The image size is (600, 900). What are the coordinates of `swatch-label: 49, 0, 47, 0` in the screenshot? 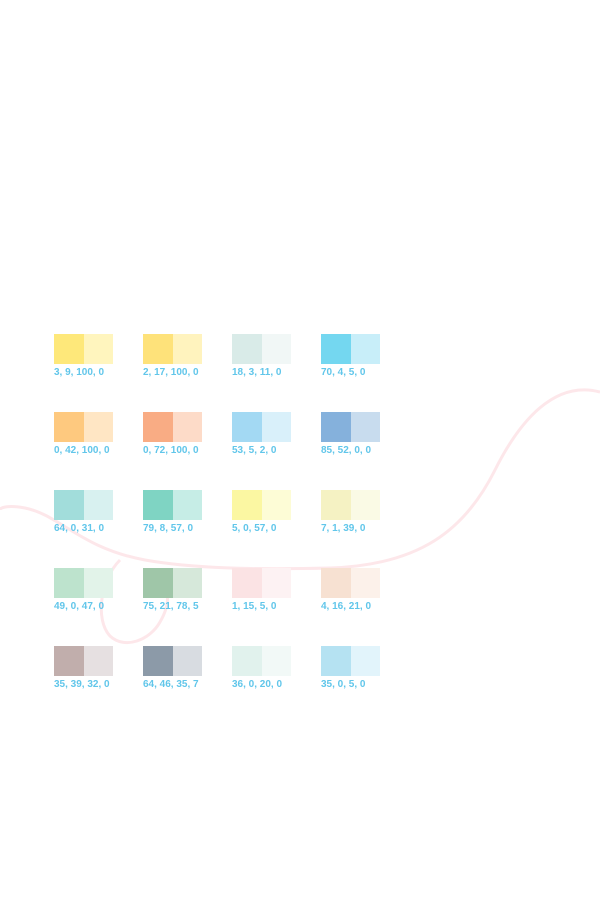 It's located at (79, 606).